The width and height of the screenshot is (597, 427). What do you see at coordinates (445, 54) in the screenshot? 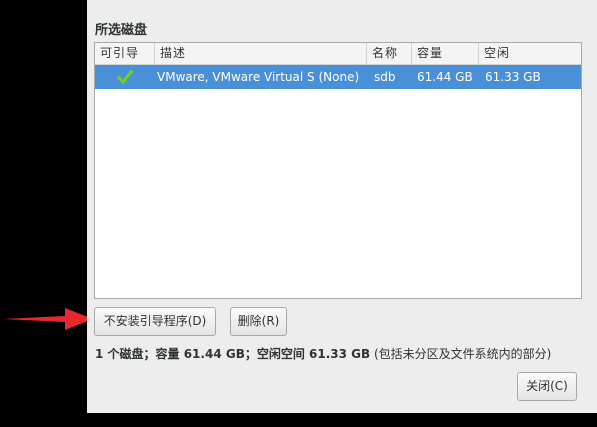
I see `column-header-capacity: 容量` at bounding box center [445, 54].